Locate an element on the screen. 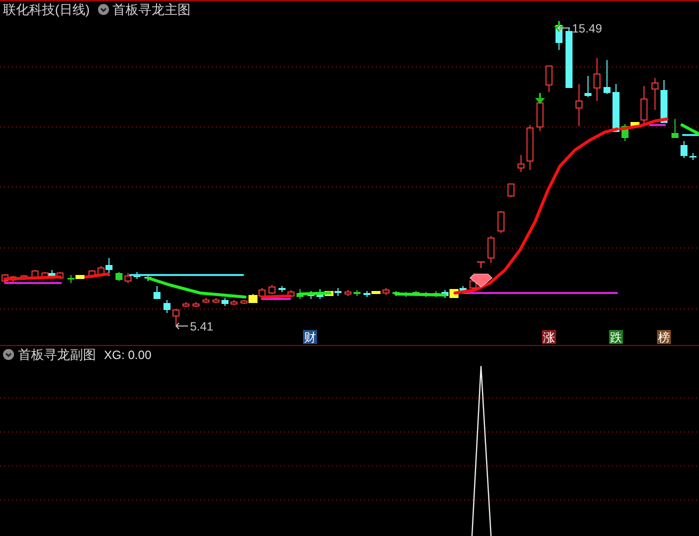  price-label: 15.49 is located at coordinates (587, 29).